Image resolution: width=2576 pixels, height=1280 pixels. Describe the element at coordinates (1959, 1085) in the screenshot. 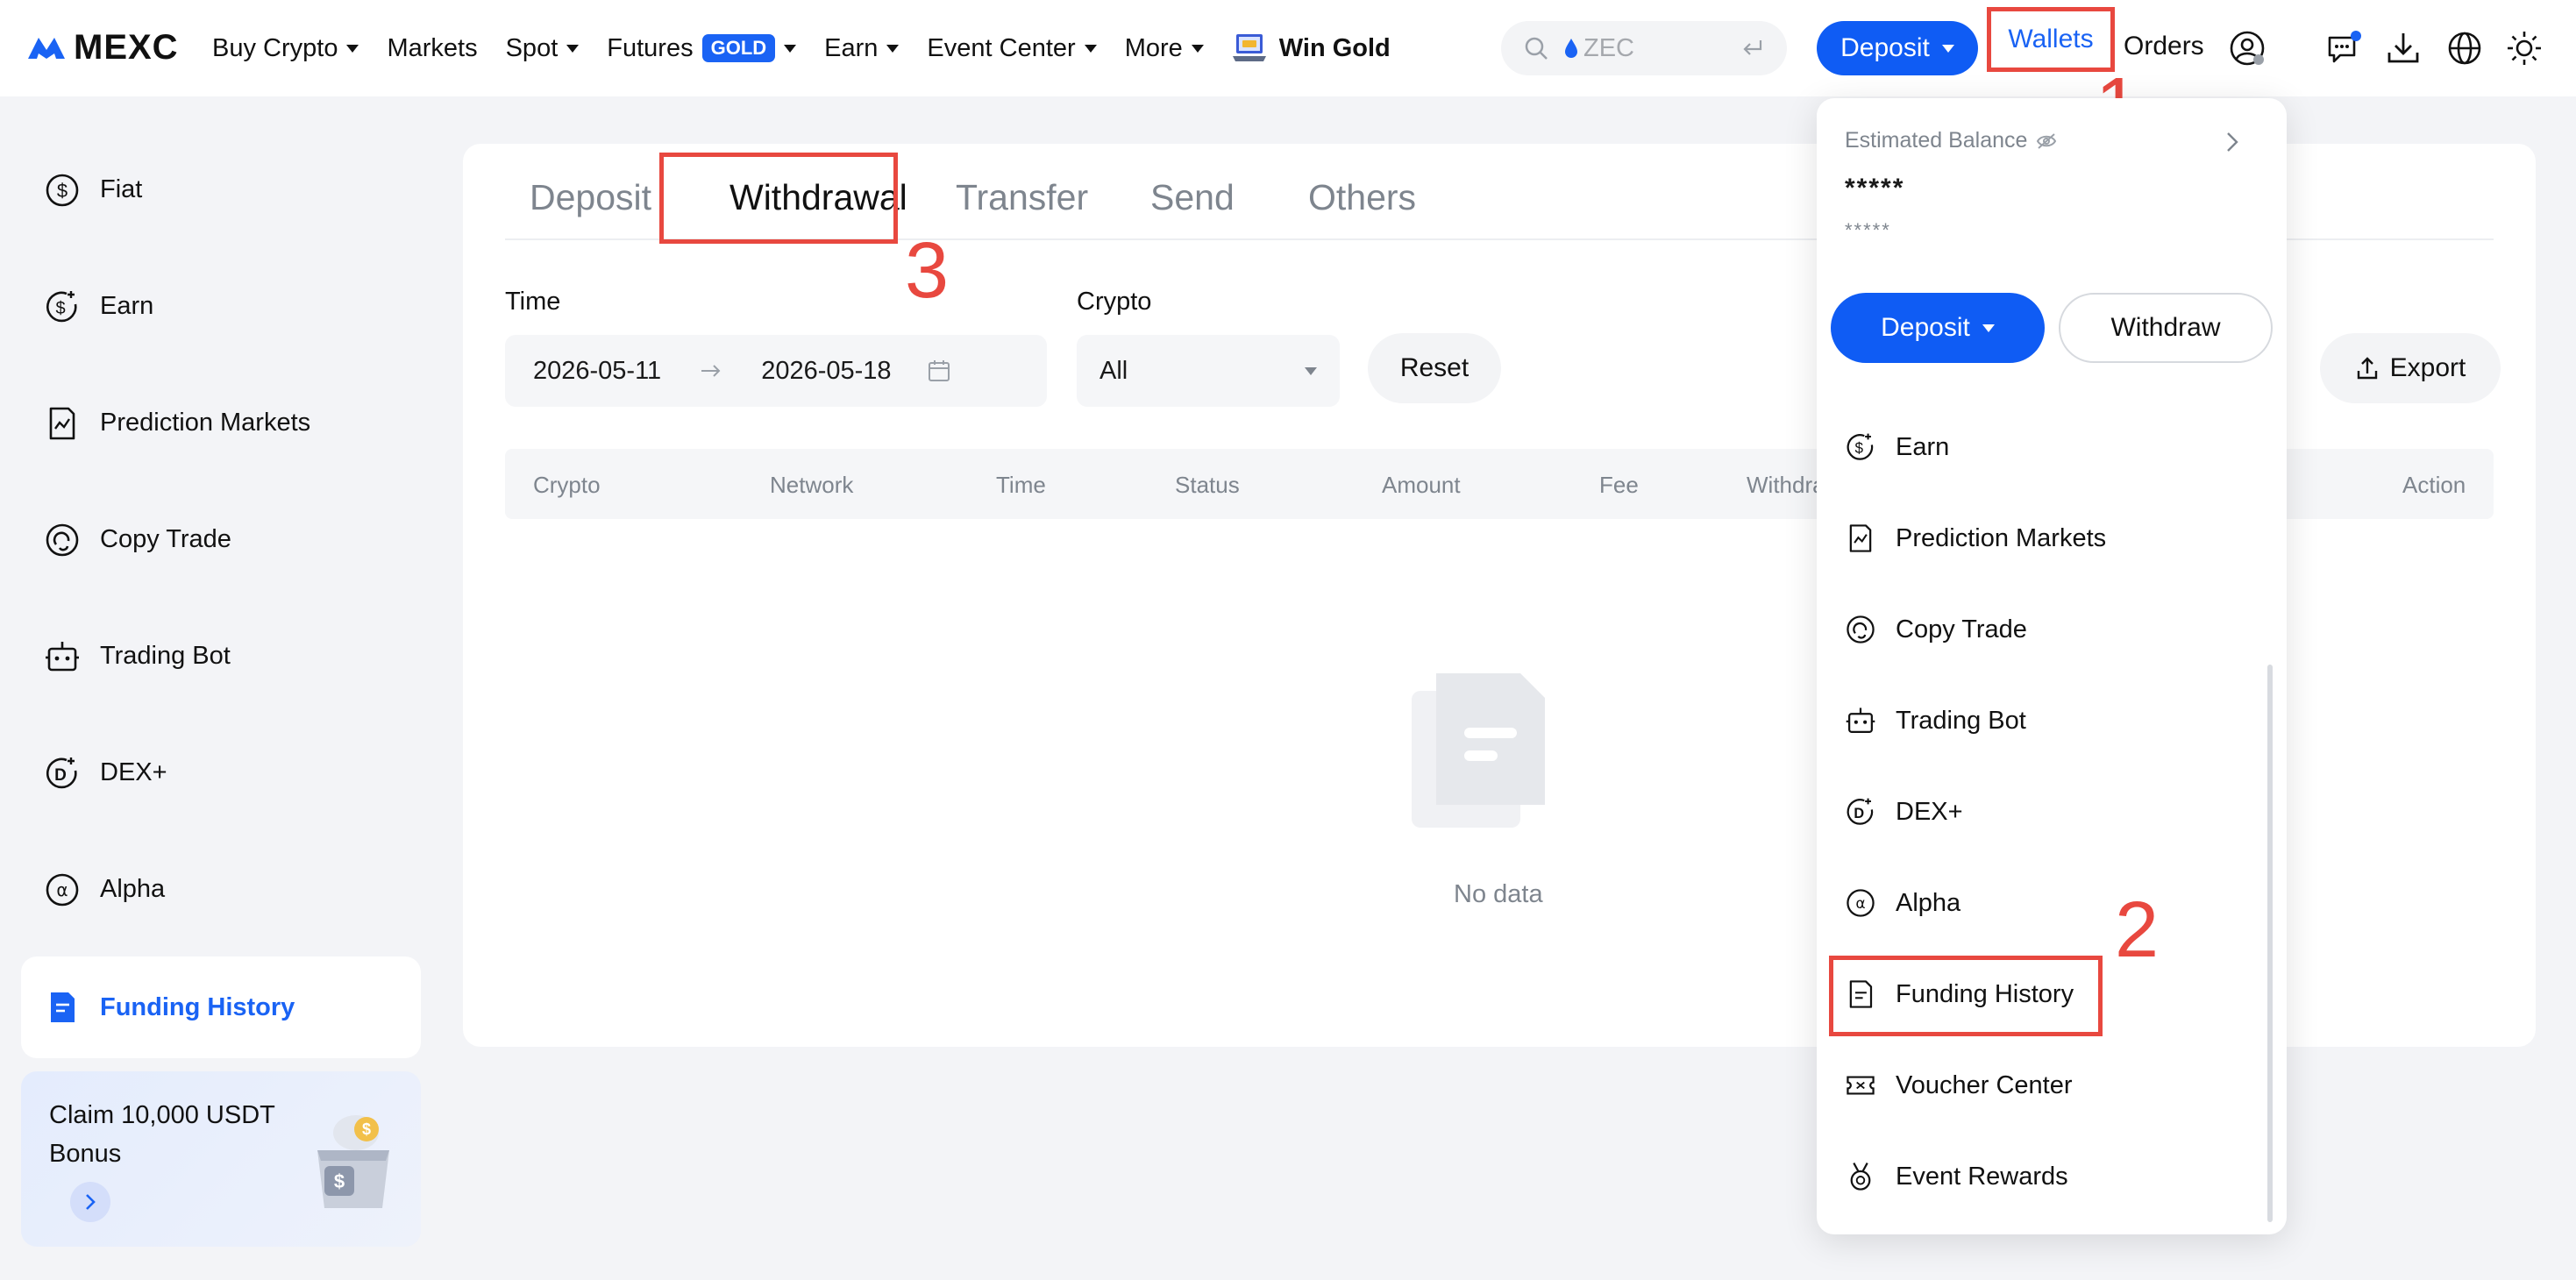

I see `dropdown-item-voucher-center: Voucher Center` at that location.